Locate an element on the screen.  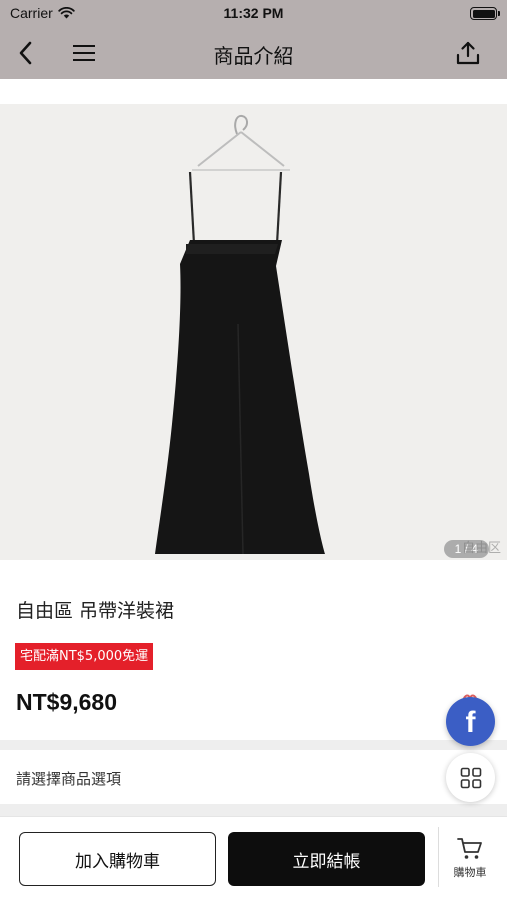
shipping-badge: 宅配滿NT$5,000免運 is located at coordinates (84, 656).